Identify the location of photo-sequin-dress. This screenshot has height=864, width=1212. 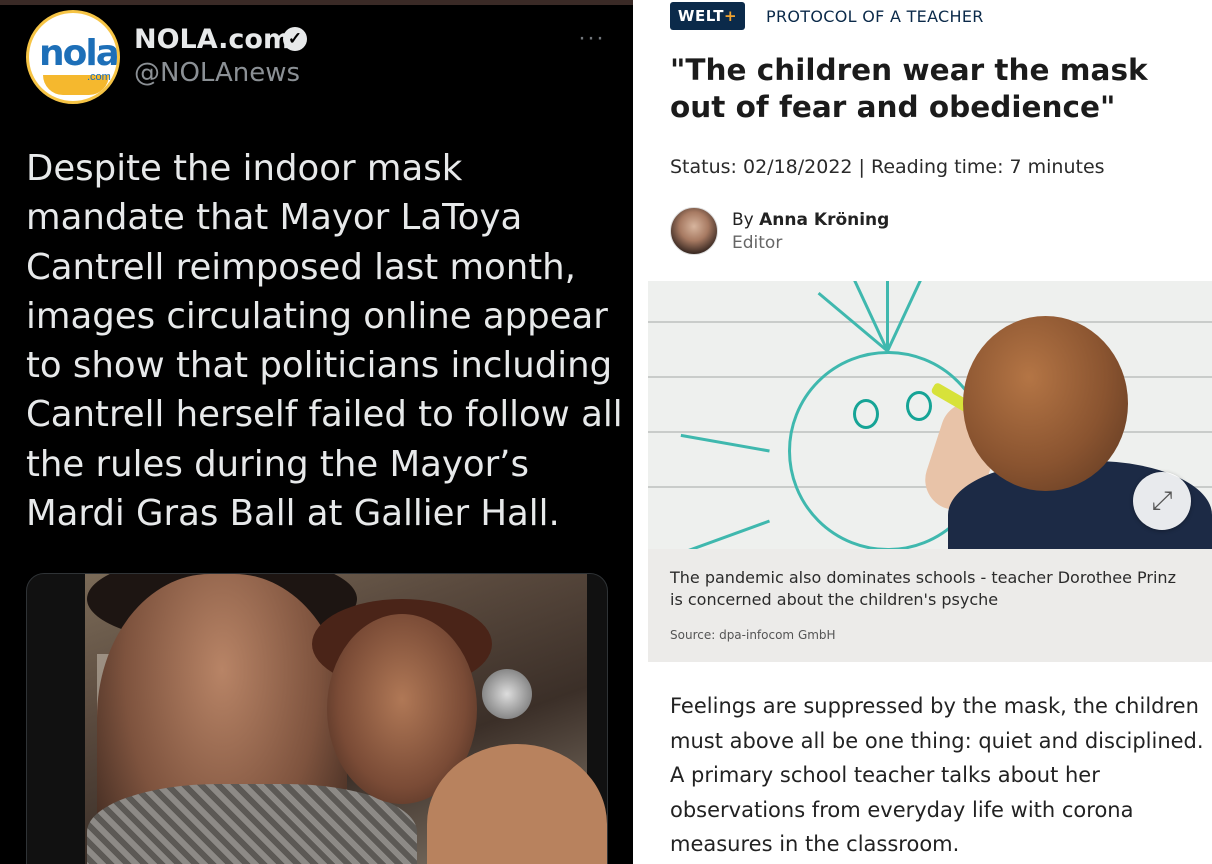
(252, 824).